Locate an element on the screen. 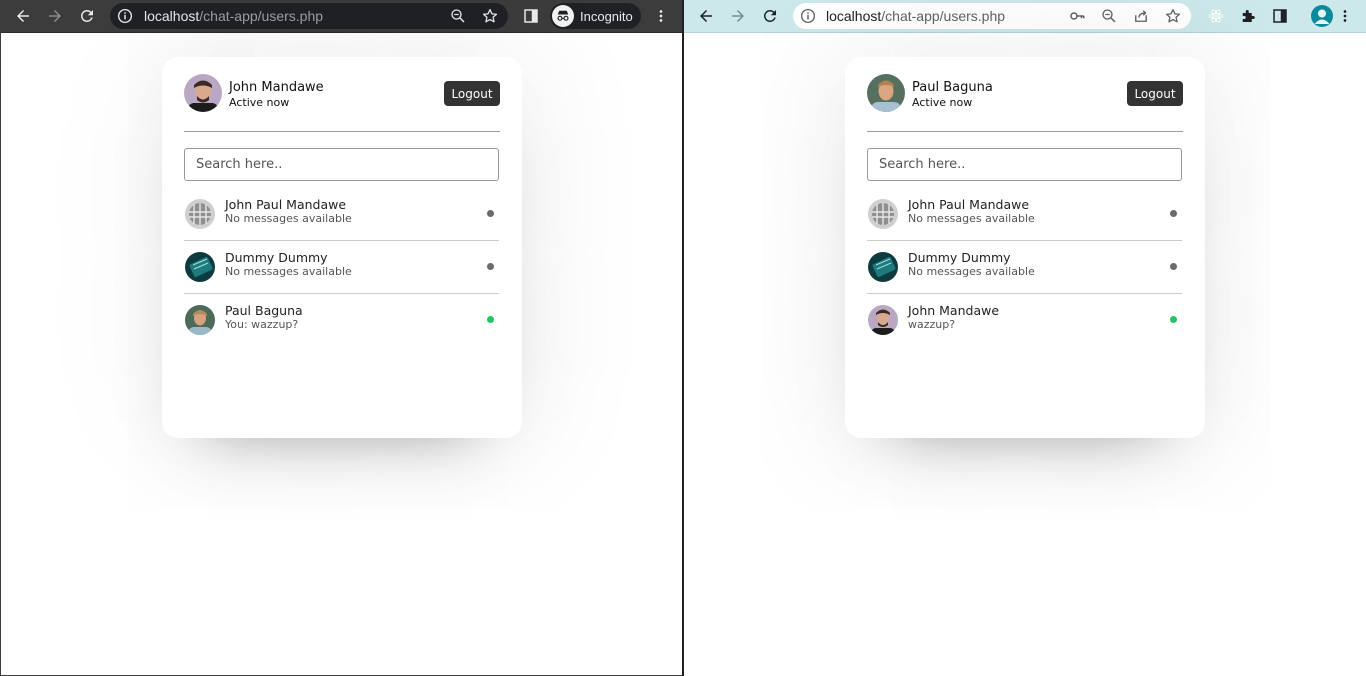 The width and height of the screenshot is (1366, 676). browser-toolbar: localhost/chat-app/users.php is located at coordinates (1025, 16).